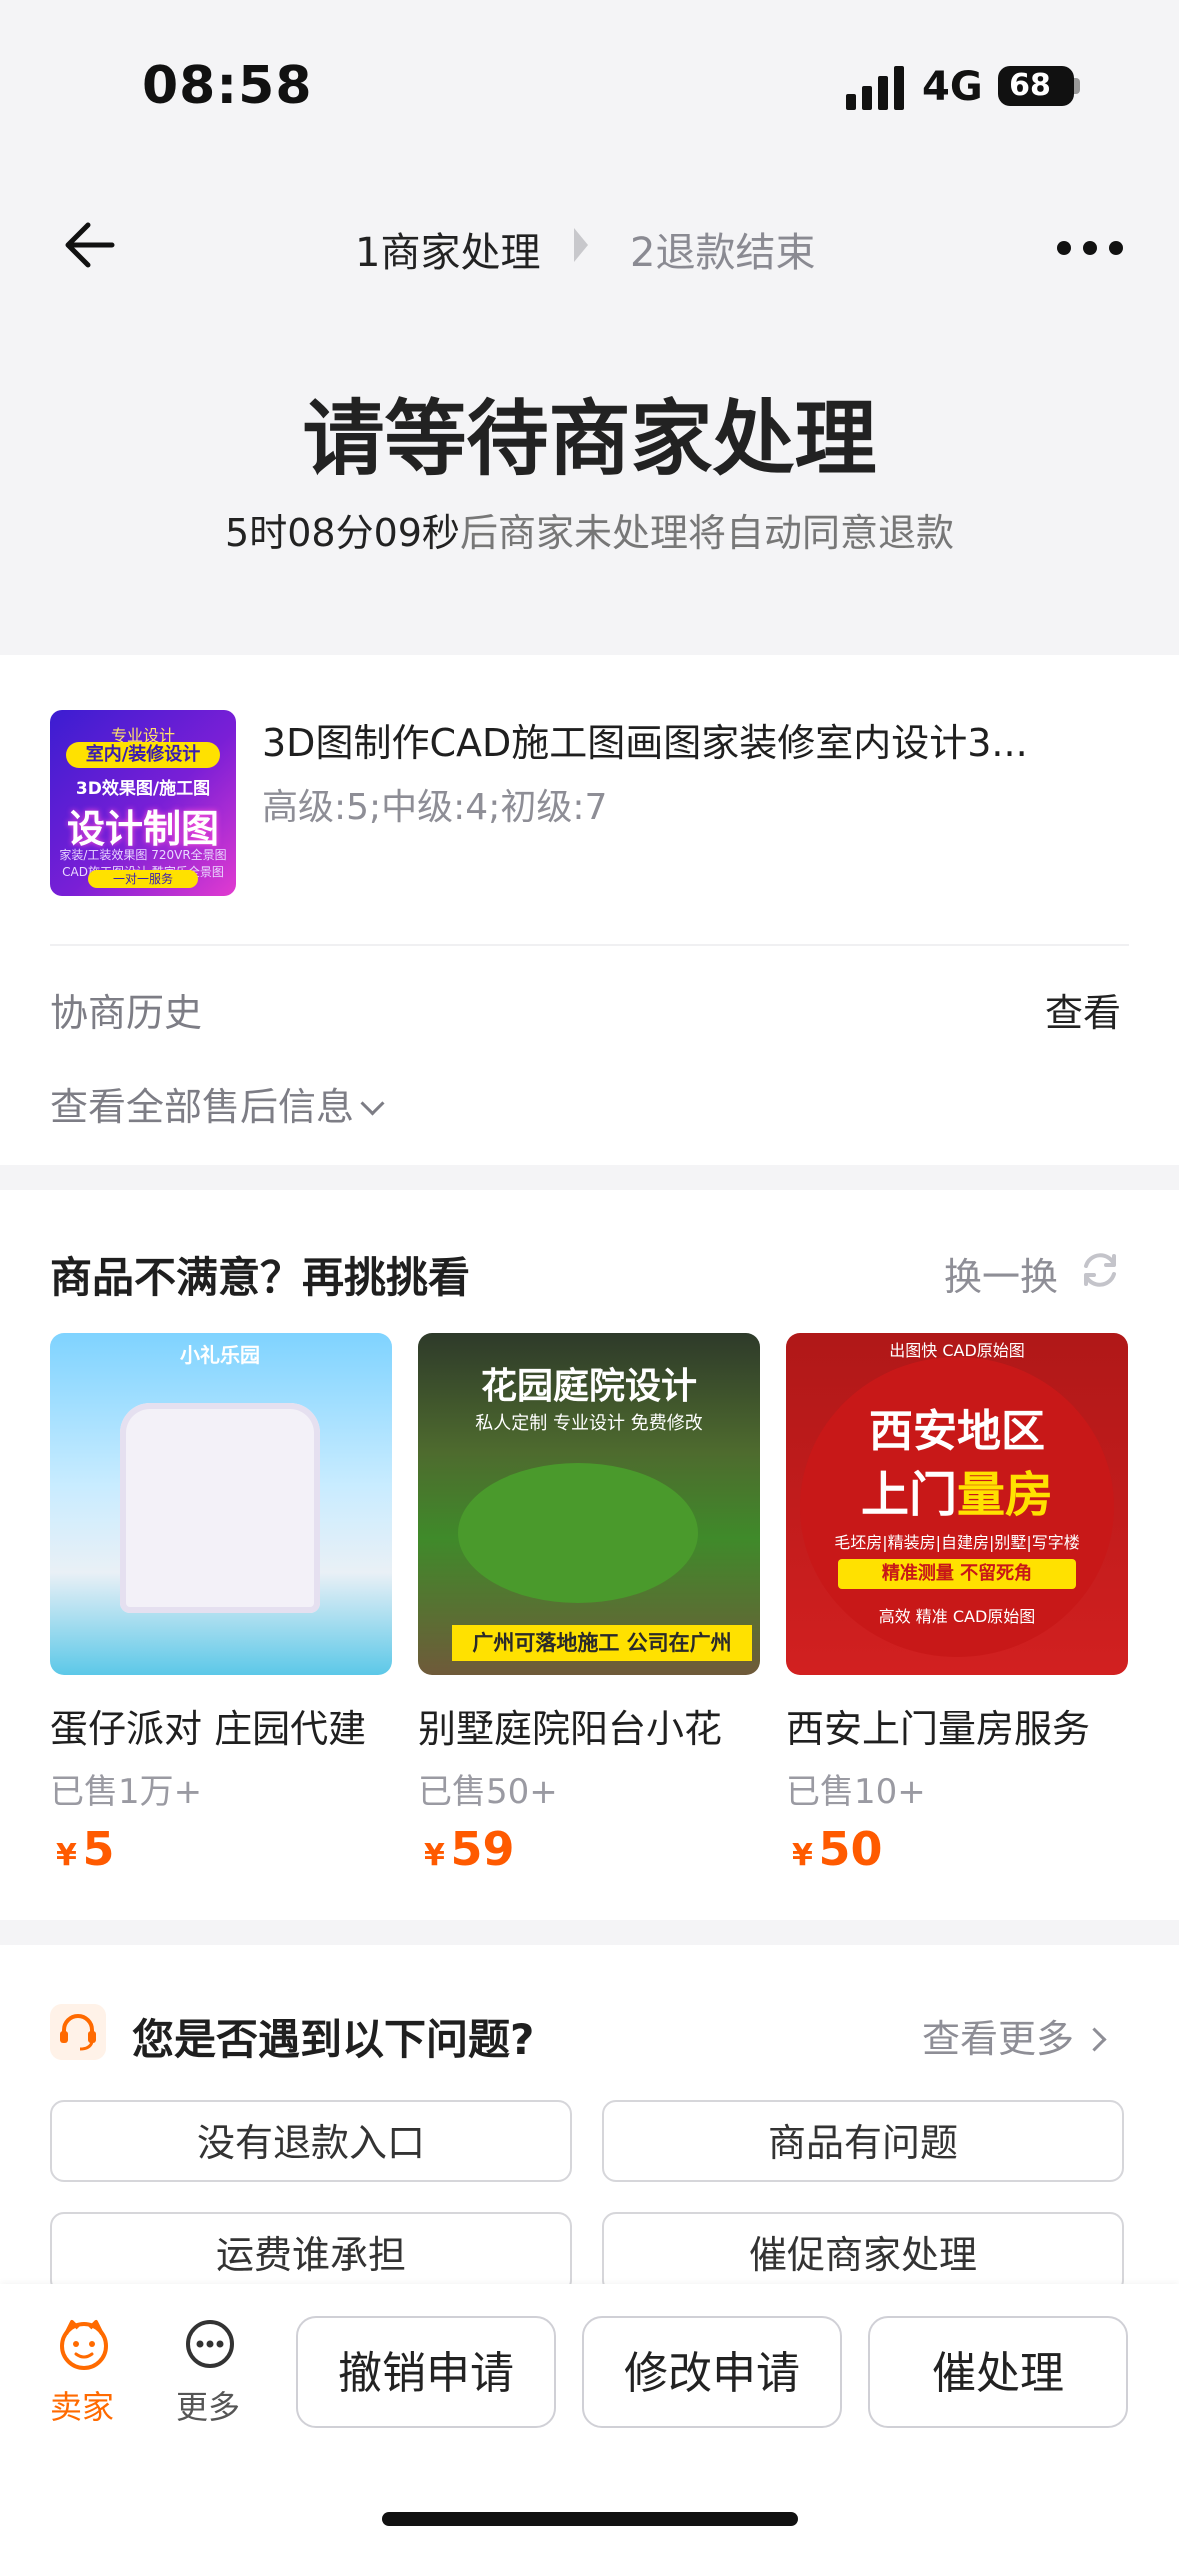 The height and width of the screenshot is (2556, 1179). I want to click on recommend-item-image: 小礼乐园, so click(221, 1504).